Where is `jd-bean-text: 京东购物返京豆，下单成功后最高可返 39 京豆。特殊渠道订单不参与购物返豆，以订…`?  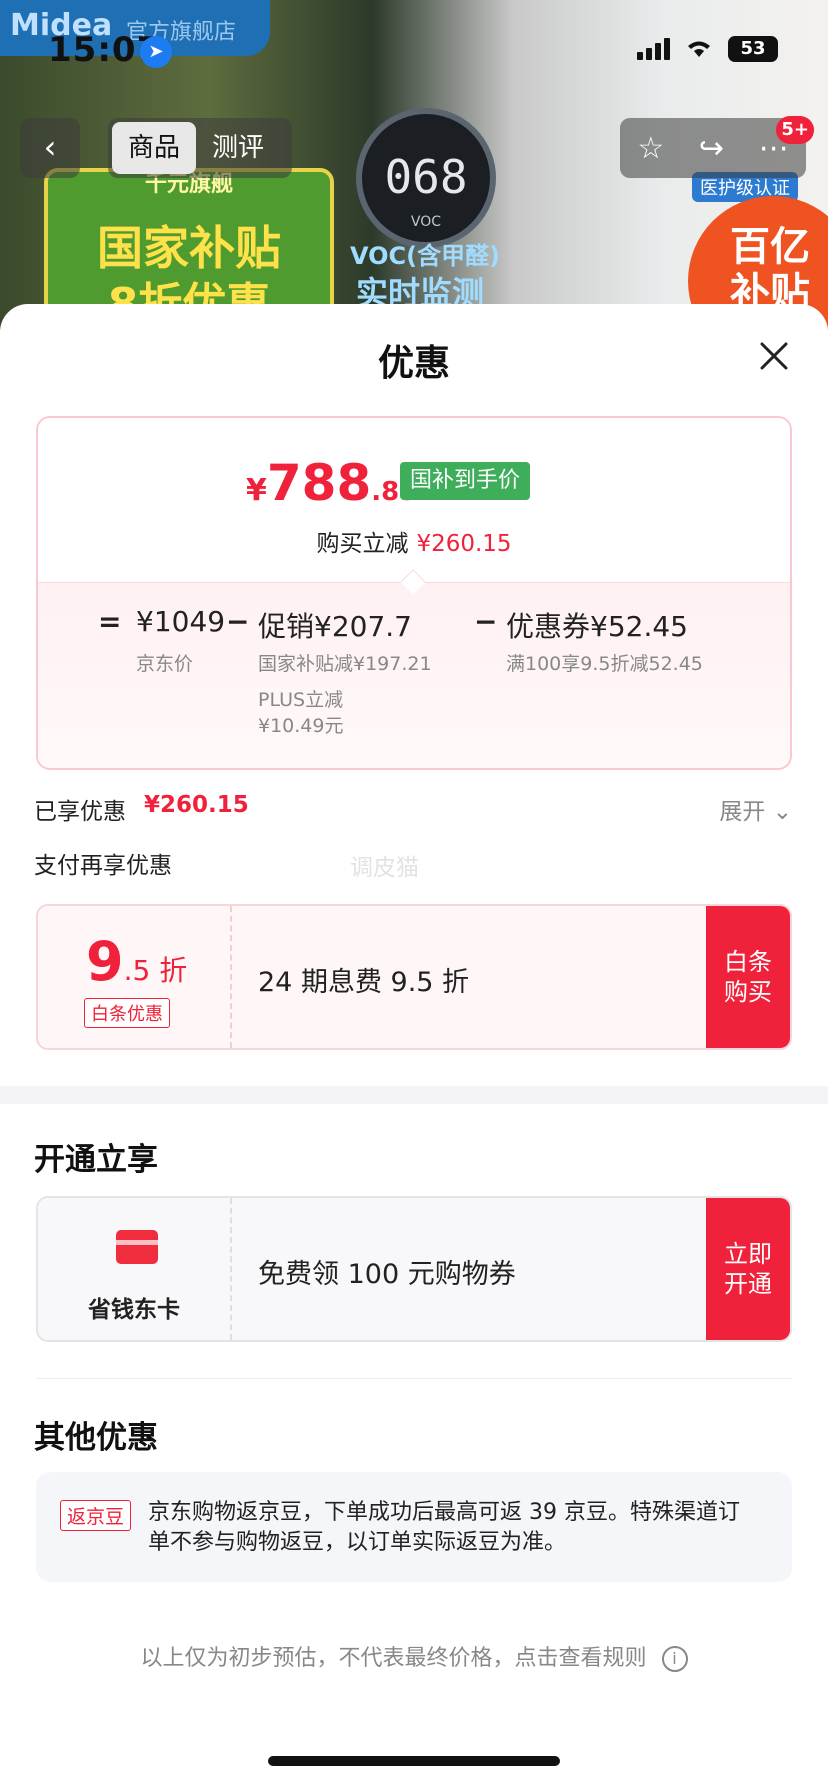 jd-bean-text: 京东购物返京豆，下单成功后最高可返 39 京豆。特殊渠道订单不参与购物返豆，以订… is located at coordinates (444, 1527).